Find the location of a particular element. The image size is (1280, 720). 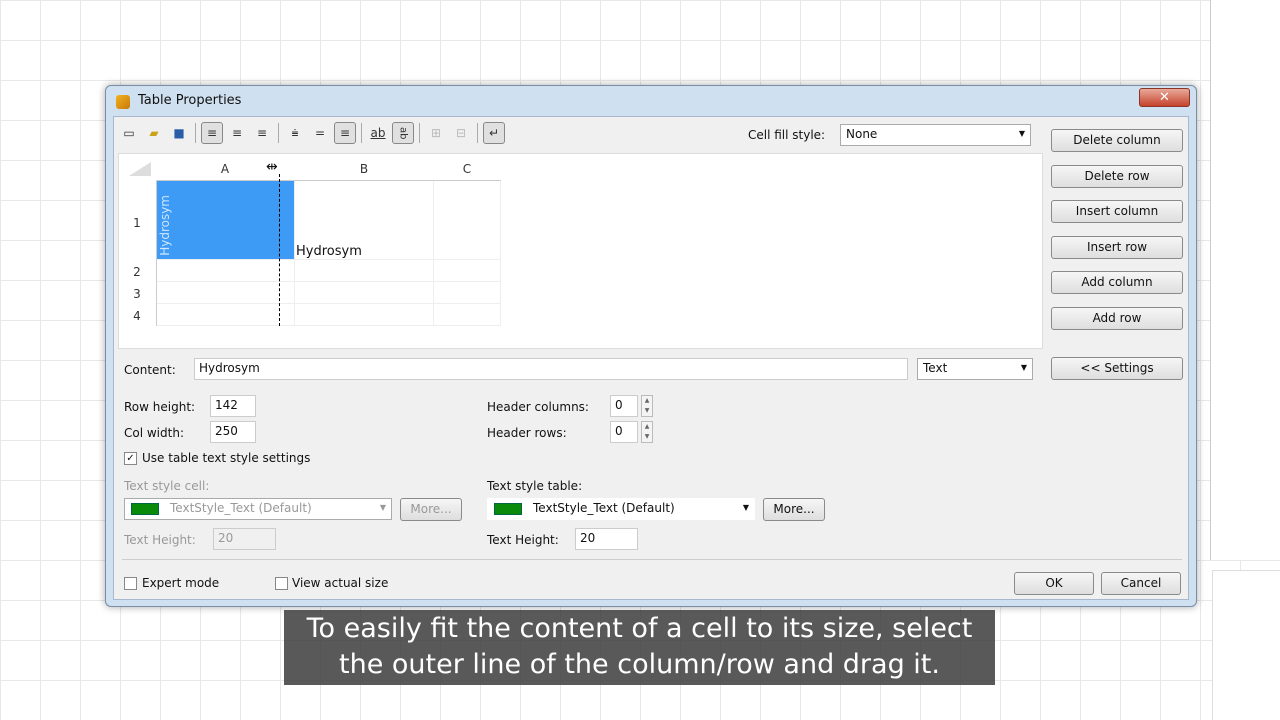

header-columns-input: 0 is located at coordinates (624, 406).